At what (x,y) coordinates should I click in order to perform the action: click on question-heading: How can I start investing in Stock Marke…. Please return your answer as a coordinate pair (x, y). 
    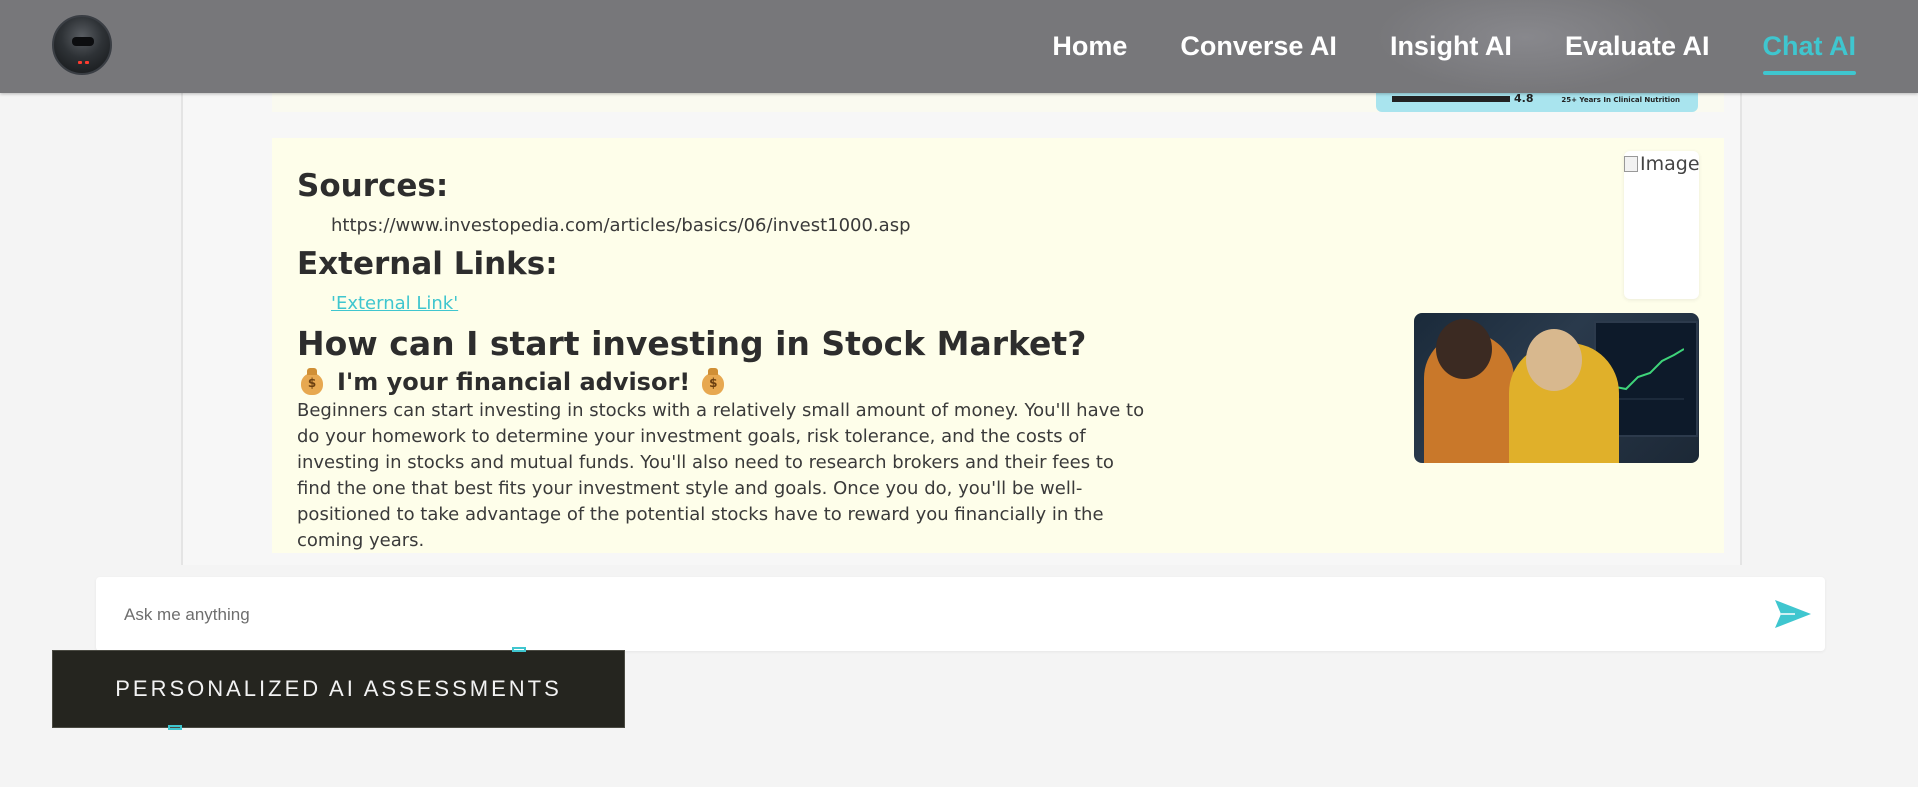
    Looking at the image, I should click on (692, 343).